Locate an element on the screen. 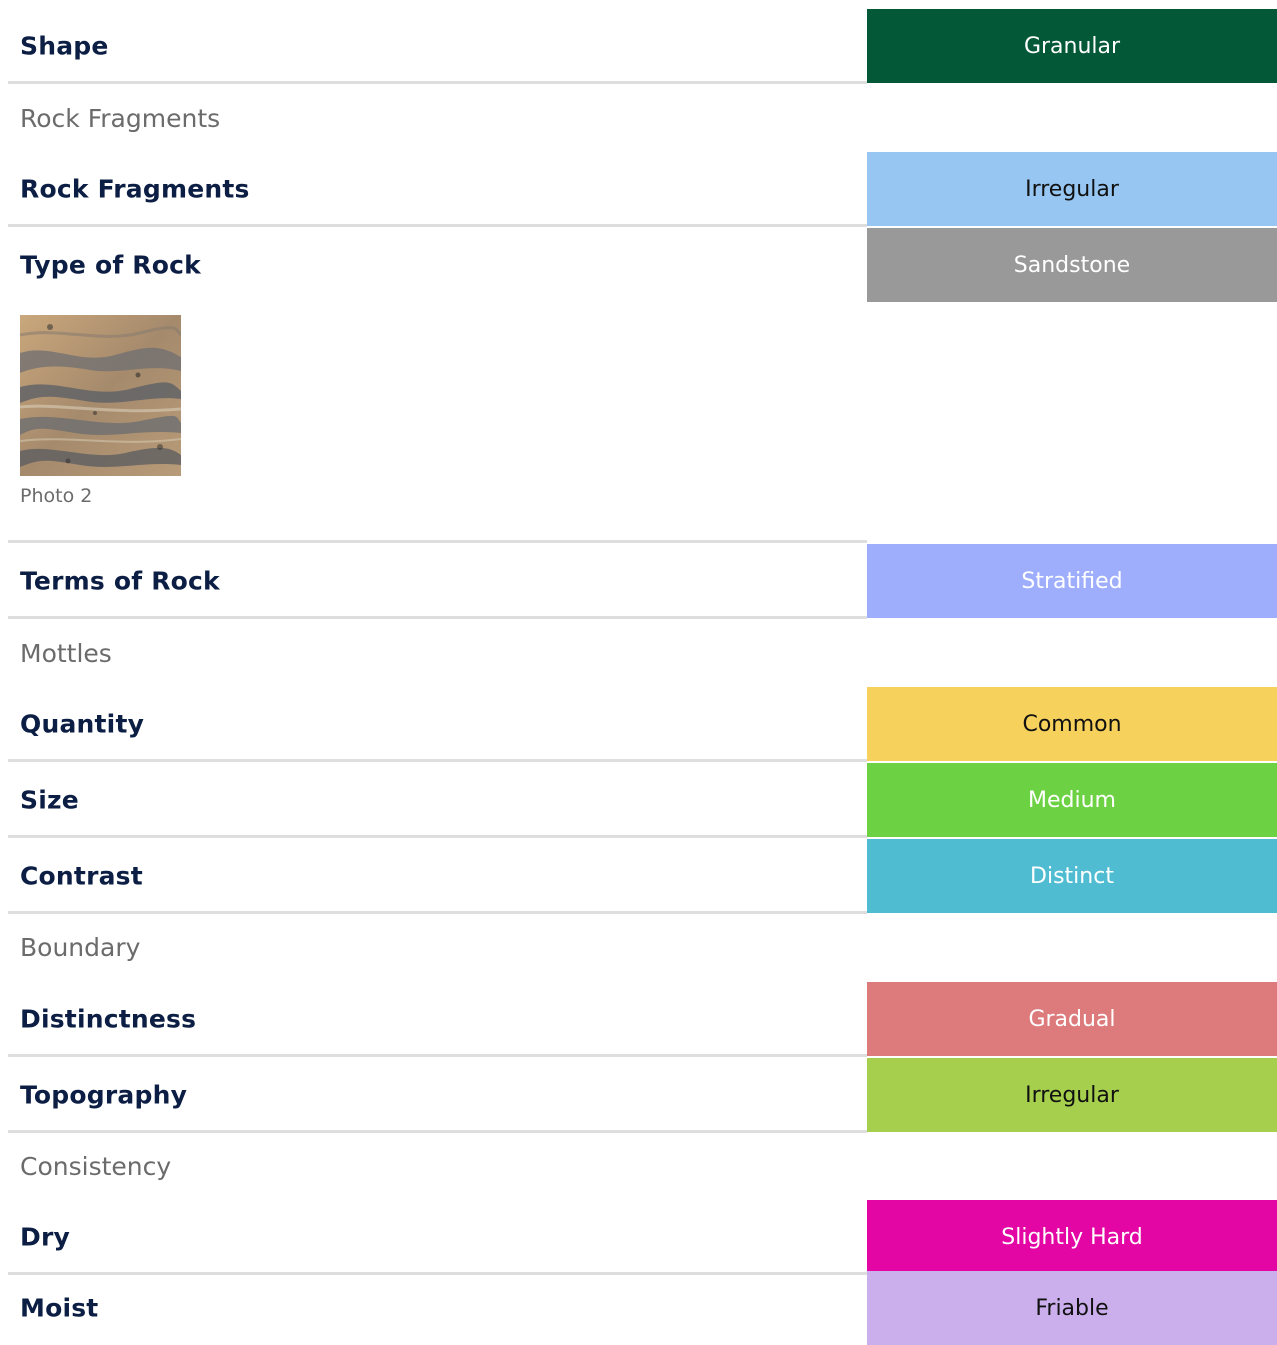  photo-caption: Photo 2 is located at coordinates (56, 496).